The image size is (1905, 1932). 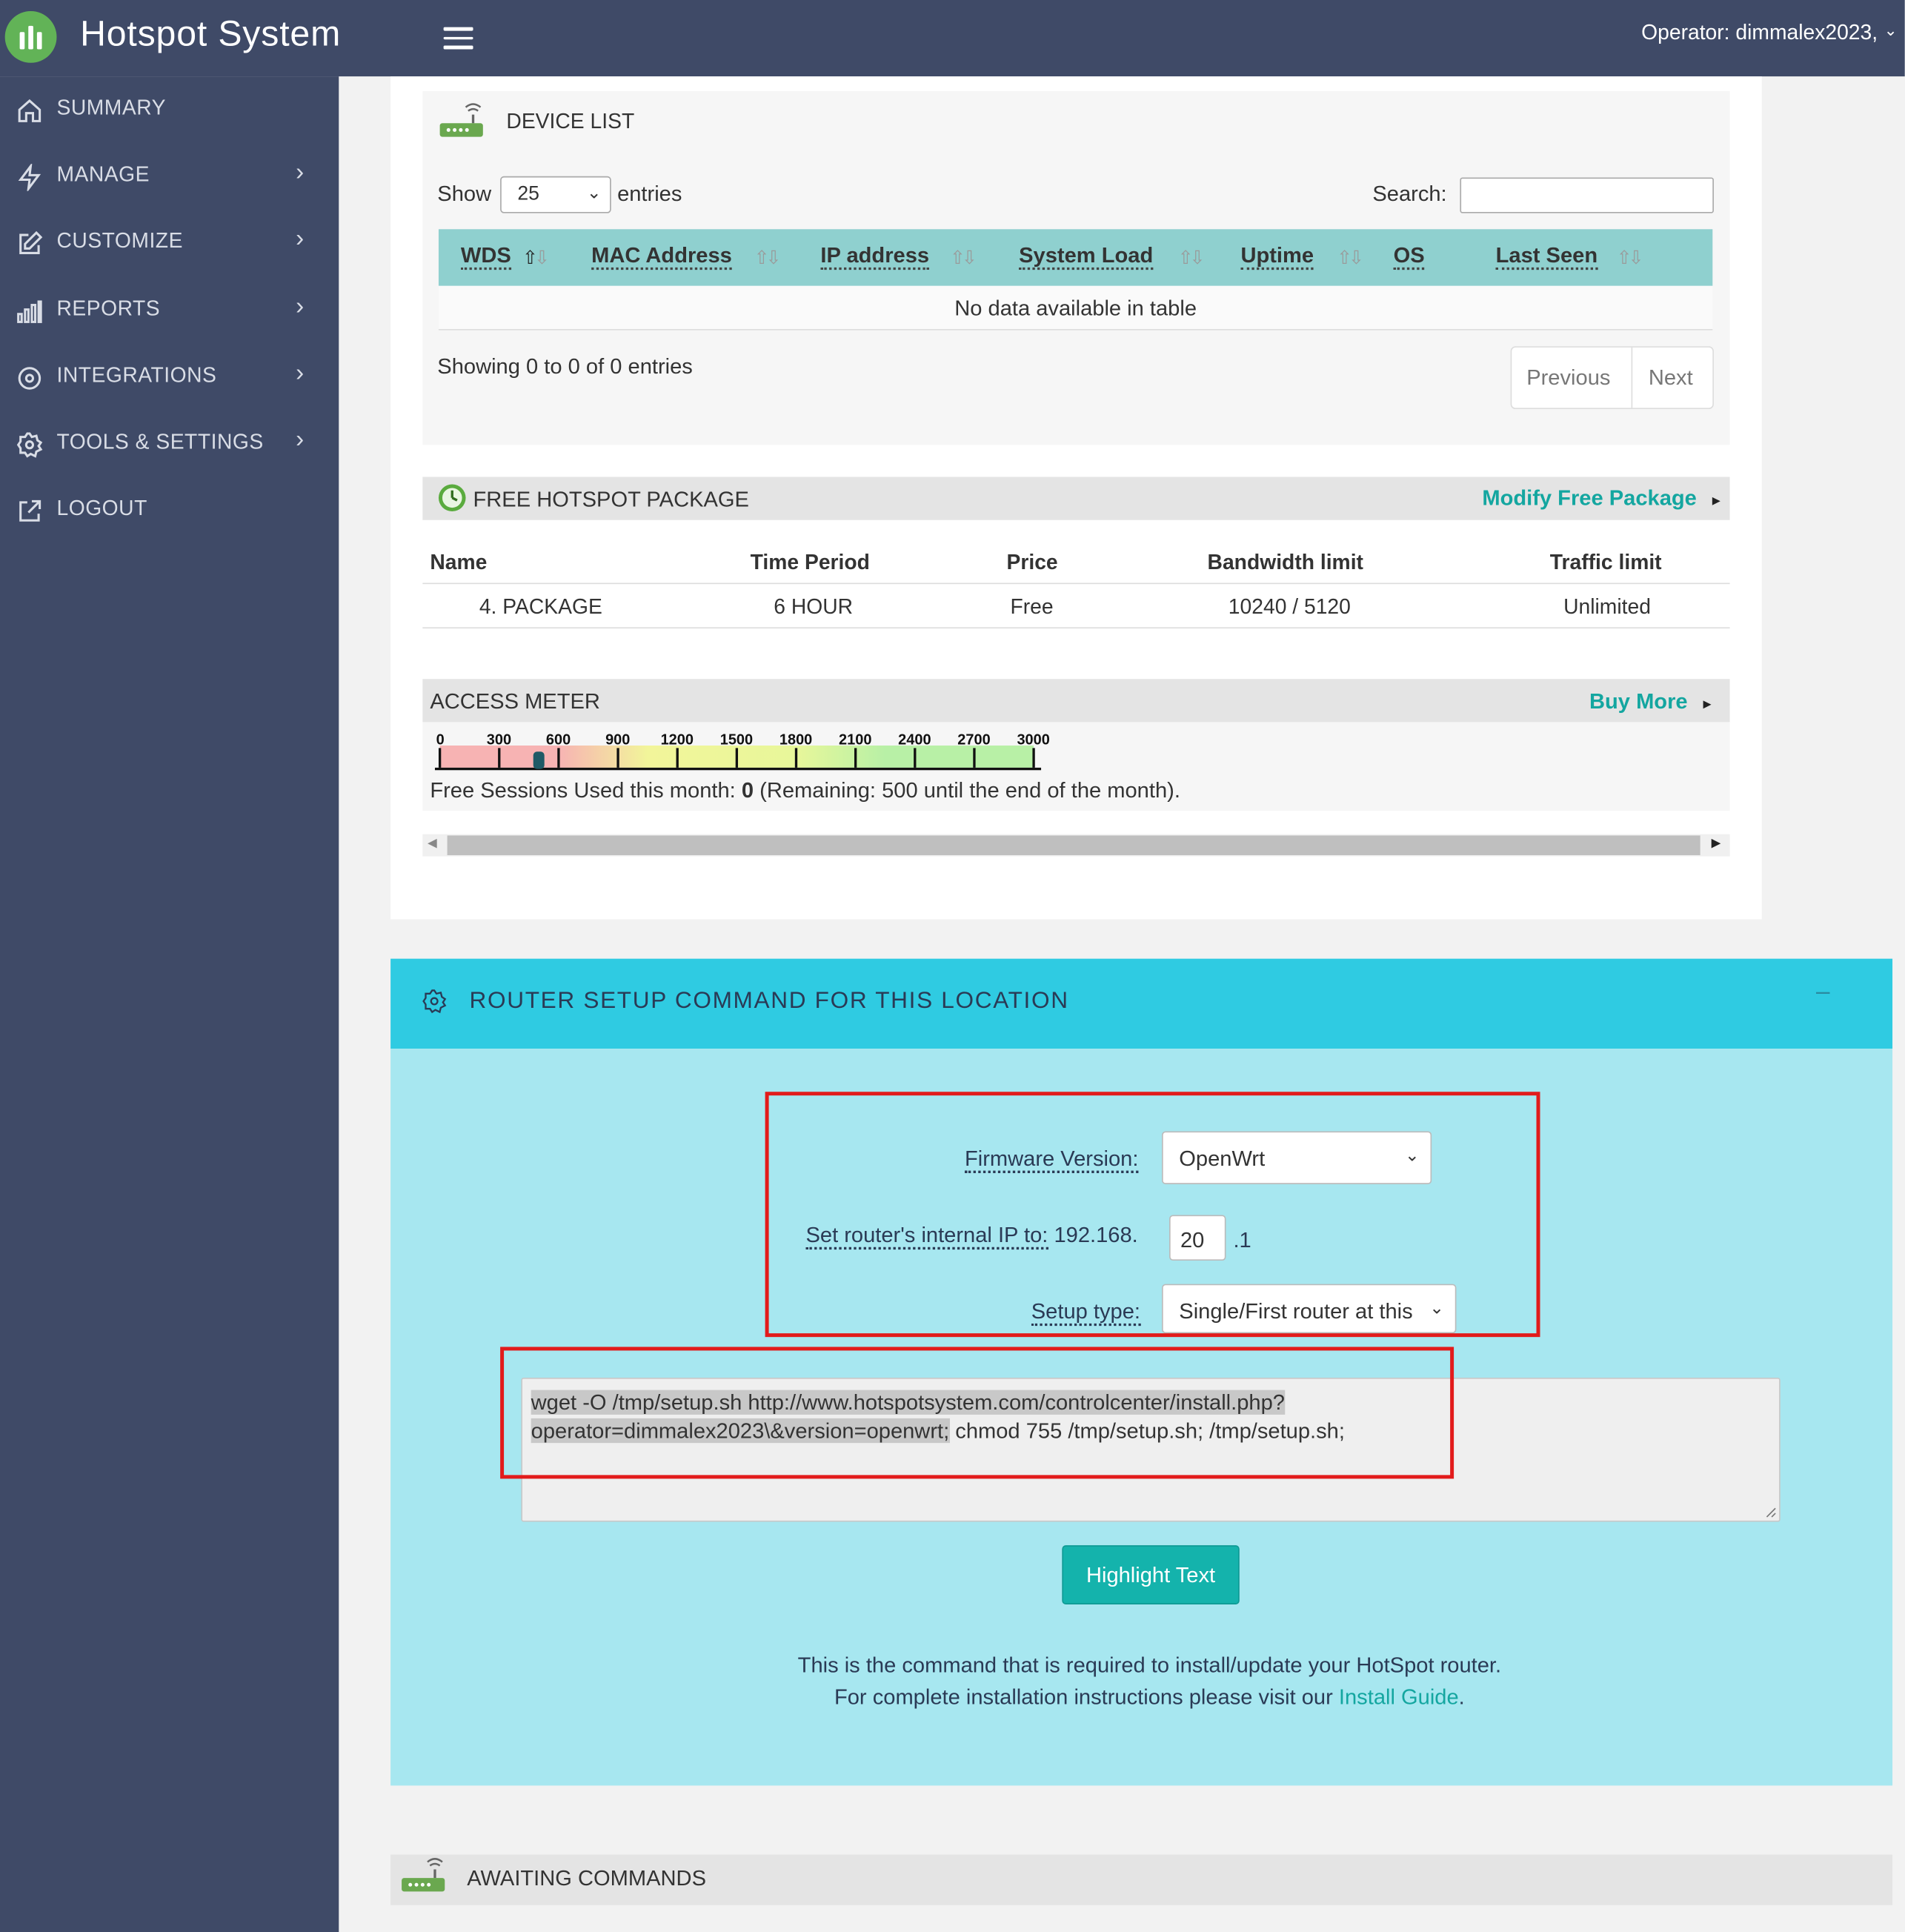 What do you see at coordinates (452, 498) in the screenshot?
I see `clock-icon` at bounding box center [452, 498].